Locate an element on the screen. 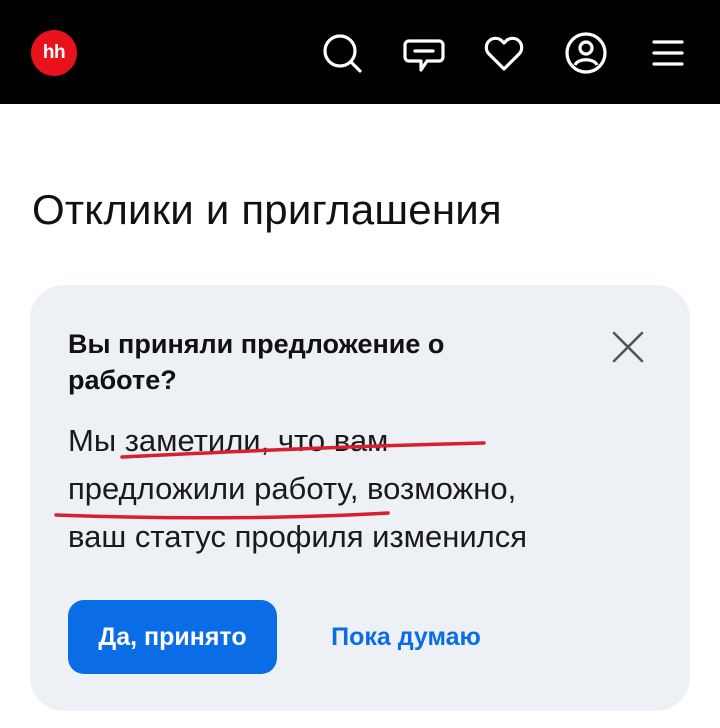 The image size is (720, 728). menu-icon is located at coordinates (668, 53).